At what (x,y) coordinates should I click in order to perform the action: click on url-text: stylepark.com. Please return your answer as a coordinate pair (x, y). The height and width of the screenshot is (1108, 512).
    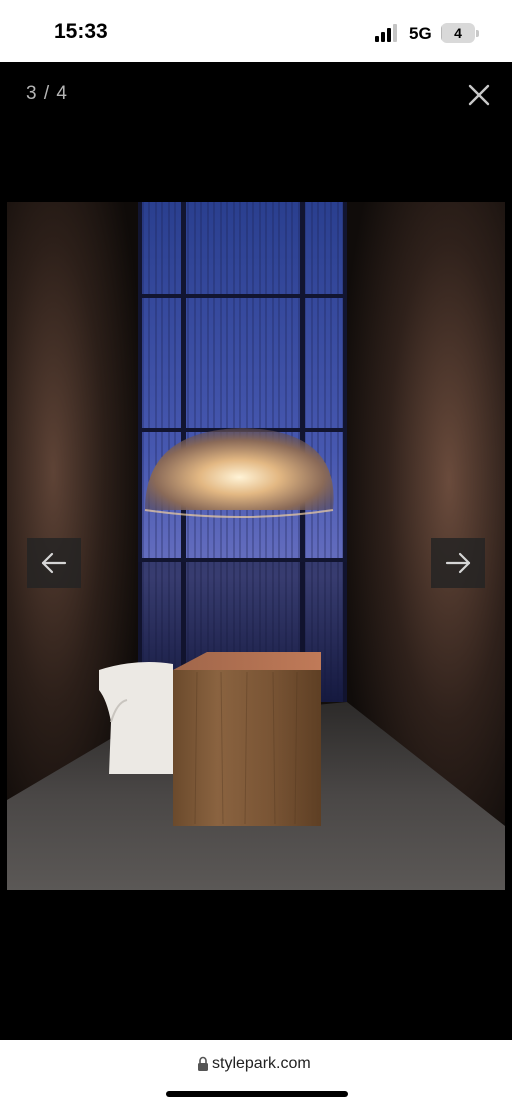
    Looking at the image, I should click on (261, 1063).